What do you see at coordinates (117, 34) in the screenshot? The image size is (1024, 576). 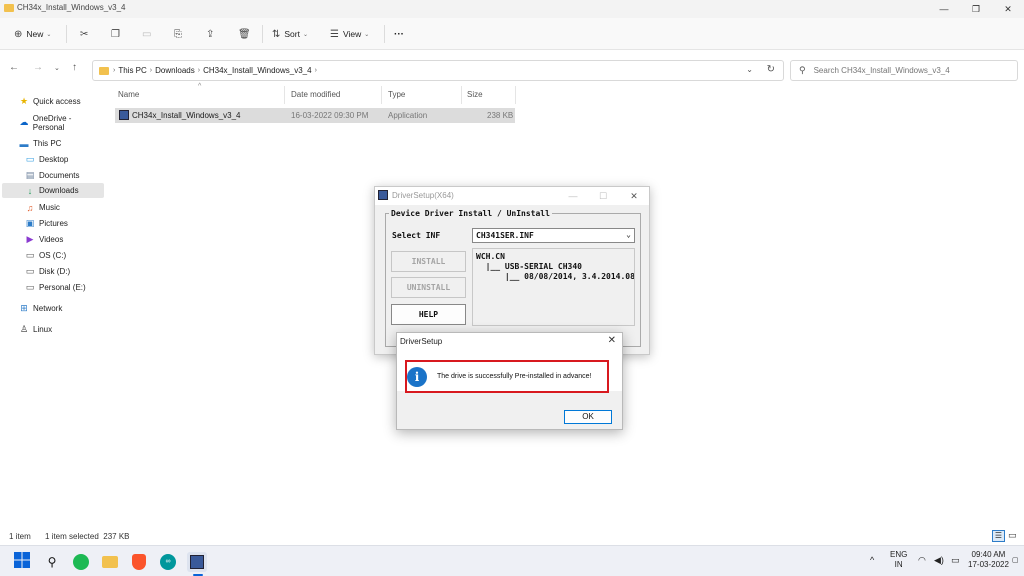 I see `copy-button: ❐` at bounding box center [117, 34].